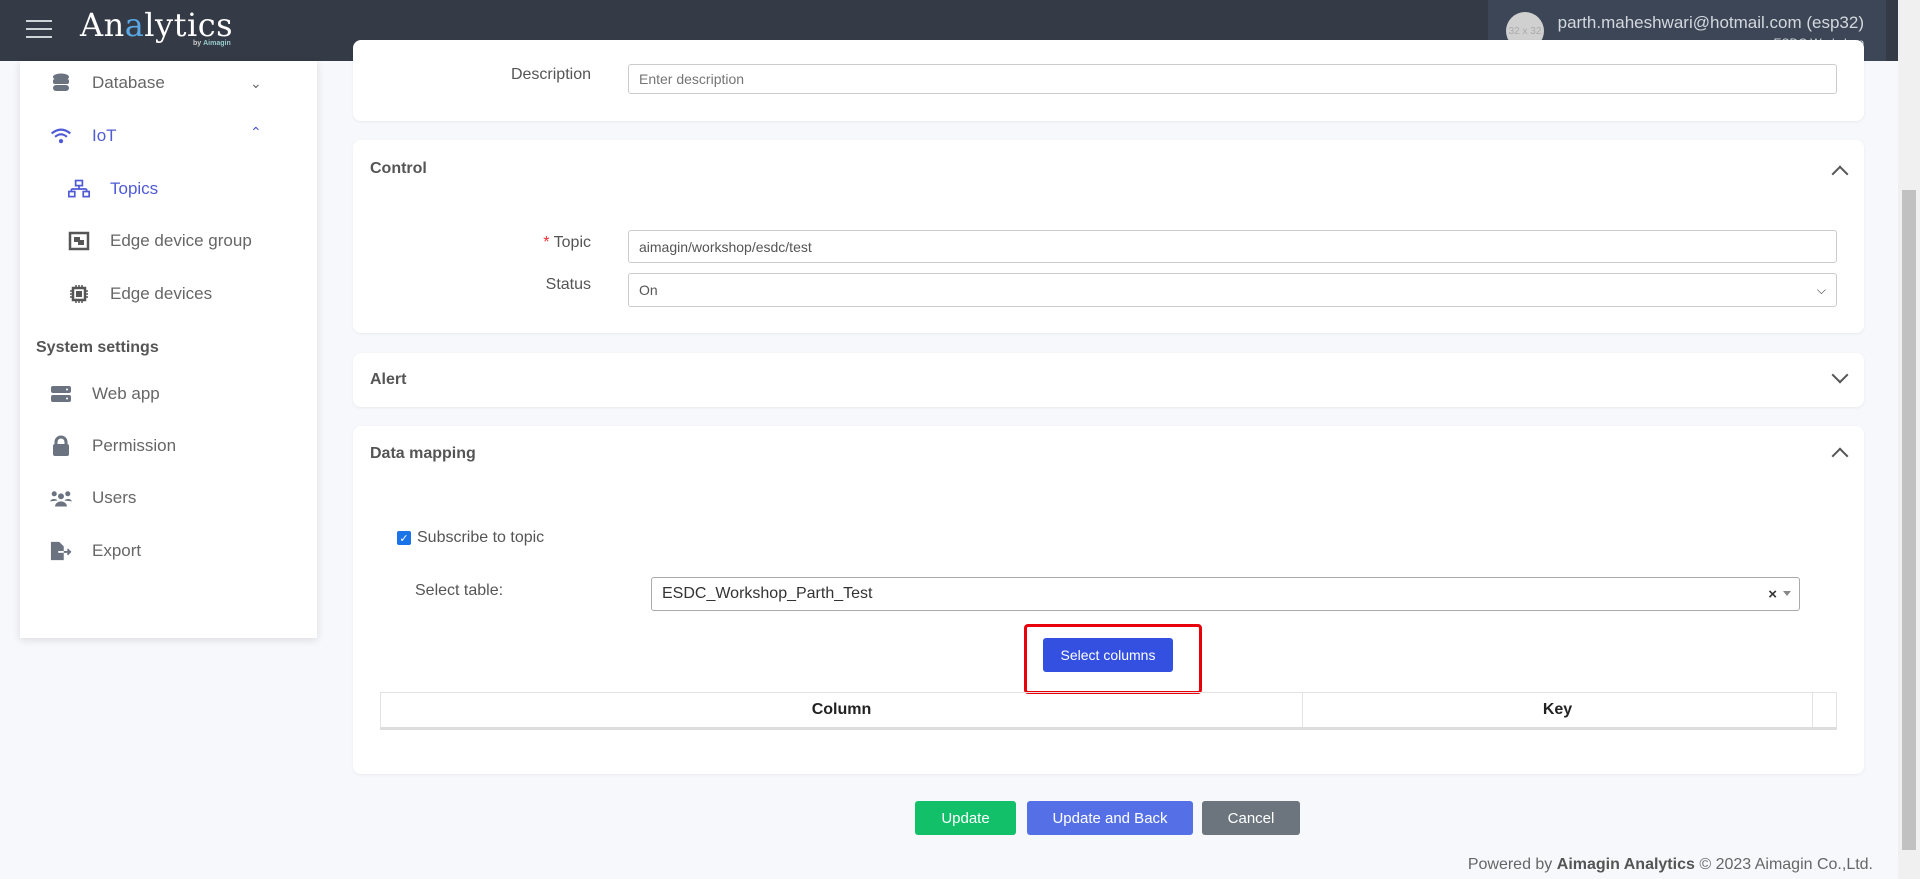 The height and width of the screenshot is (879, 1920). Describe the element at coordinates (567, 242) in the screenshot. I see `topic-label: * Topic` at that location.